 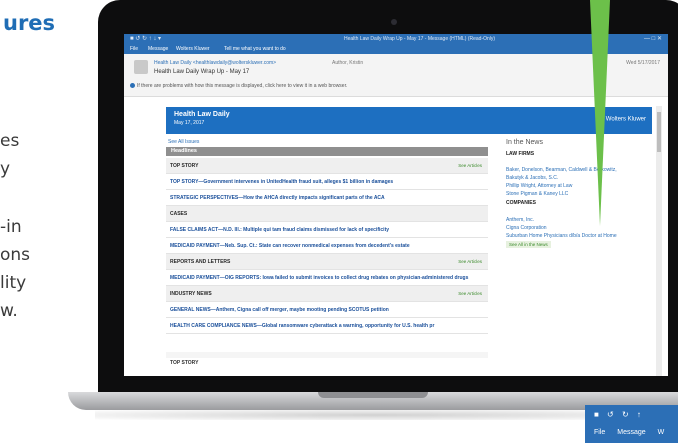 What do you see at coordinates (191, 294) in the screenshot?
I see `section-label: INDUSTRY NEWS` at bounding box center [191, 294].